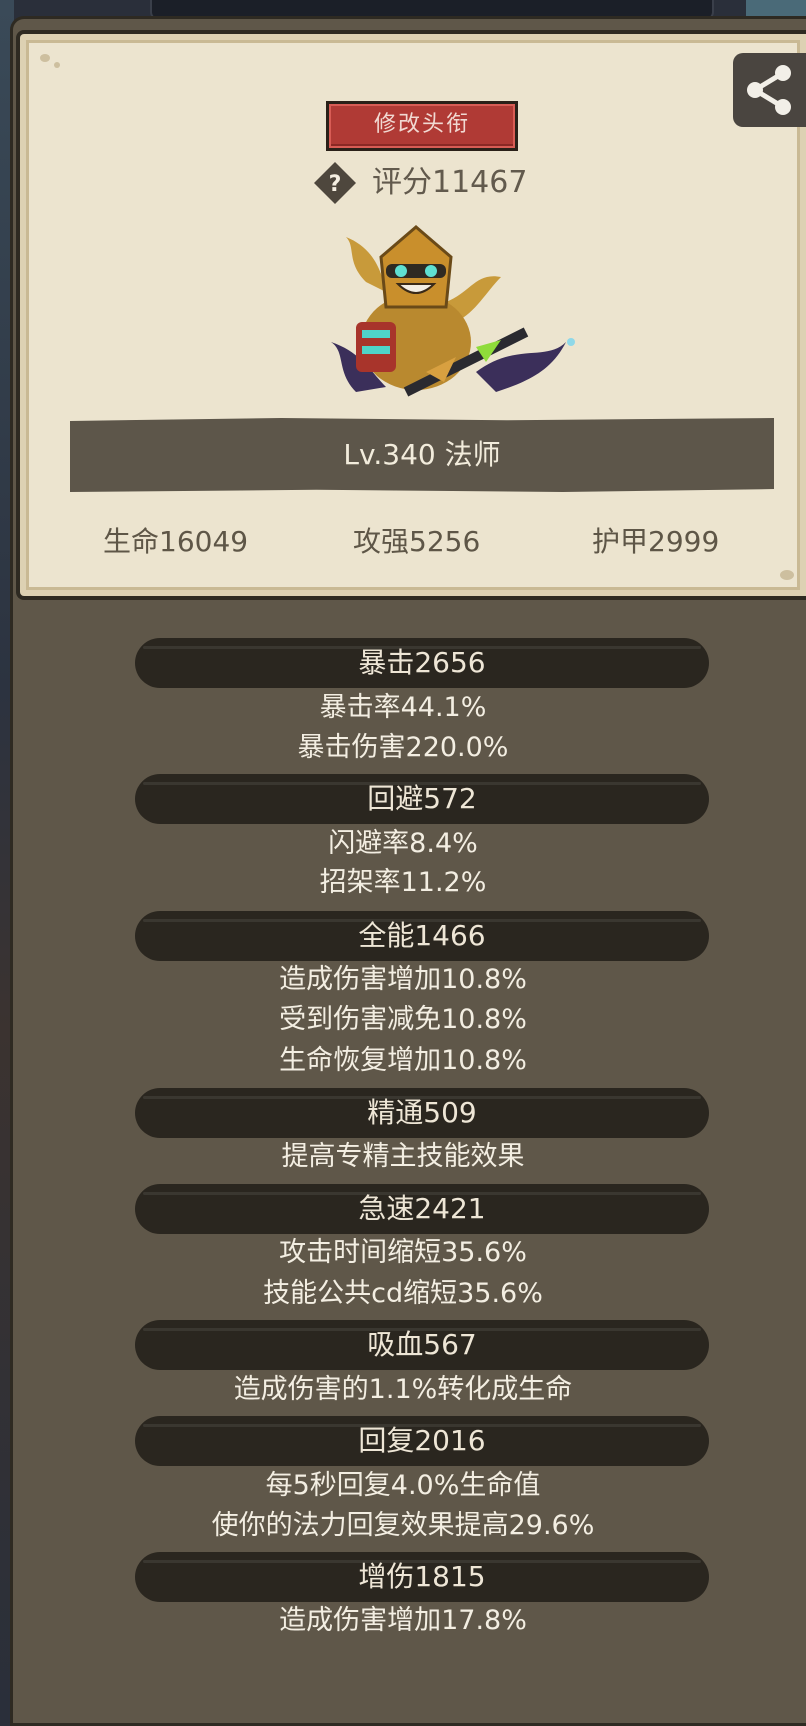  Describe the element at coordinates (403, 1485) in the screenshot. I see `stat-line: 每5秒回复4.0%生命值` at that location.